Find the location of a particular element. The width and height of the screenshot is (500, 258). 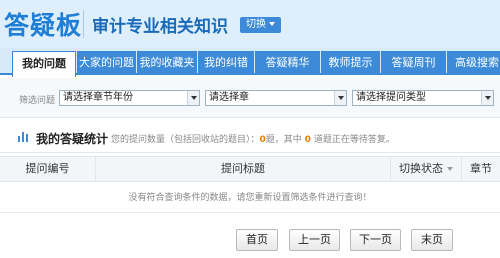

chevron-down-icon is located at coordinates (272, 24).